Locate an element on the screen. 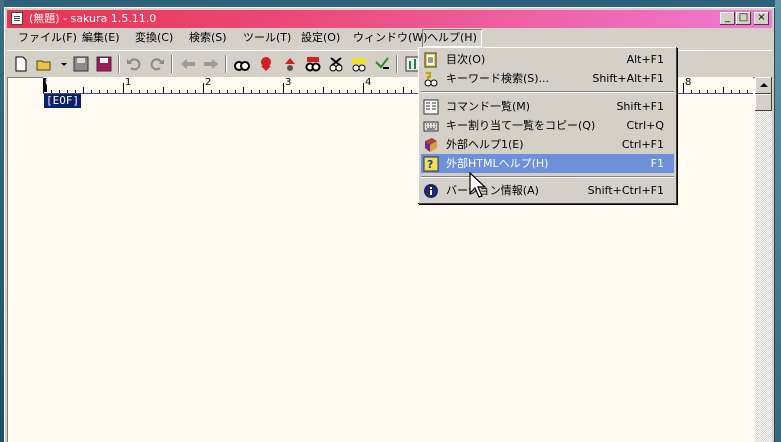 The width and height of the screenshot is (781, 442). save-all-icon is located at coordinates (104, 64).